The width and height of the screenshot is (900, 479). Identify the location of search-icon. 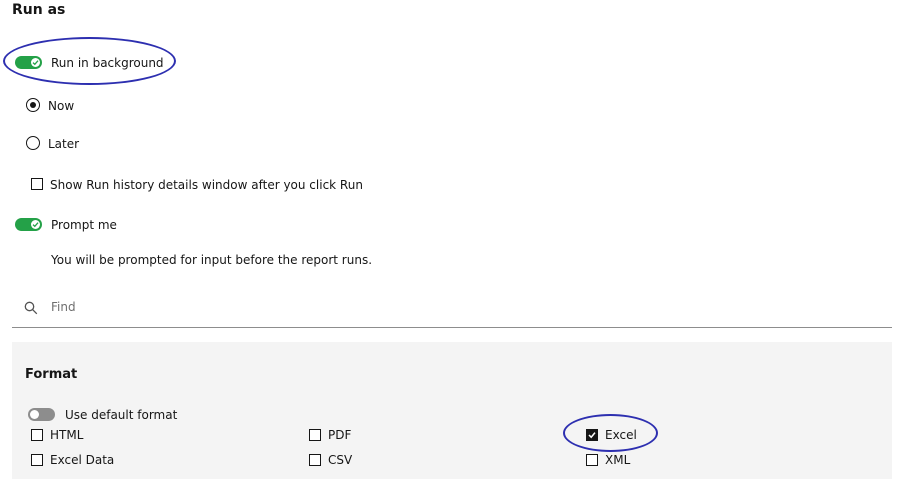
(31, 307).